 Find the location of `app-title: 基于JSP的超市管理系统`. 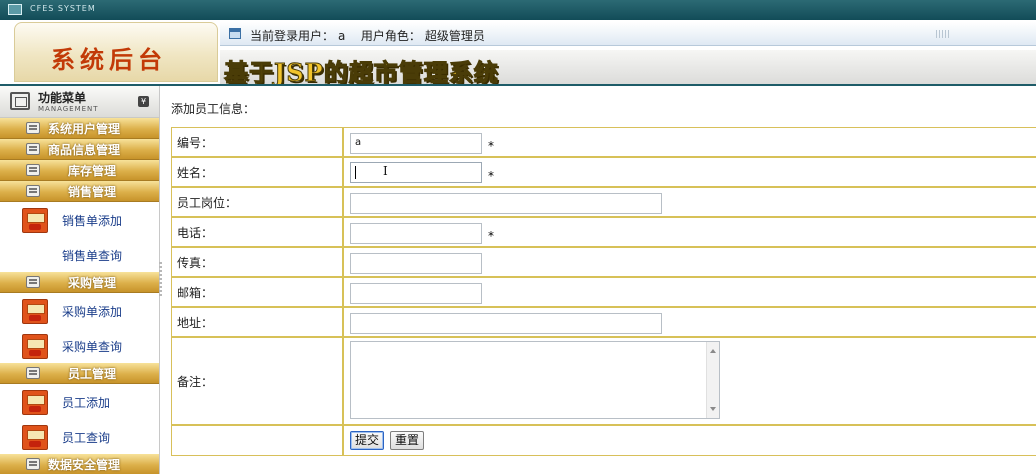

app-title: 基于JSP的超市管理系统 is located at coordinates (361, 73).